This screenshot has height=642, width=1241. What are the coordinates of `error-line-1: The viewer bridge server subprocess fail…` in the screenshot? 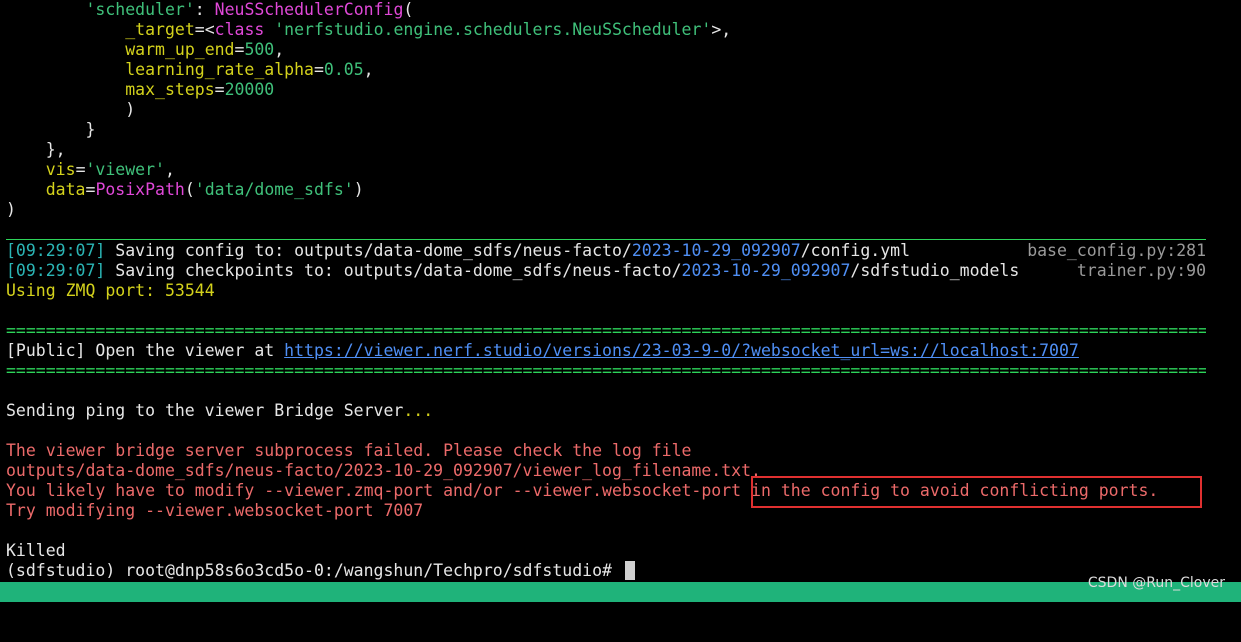 It's located at (349, 450).